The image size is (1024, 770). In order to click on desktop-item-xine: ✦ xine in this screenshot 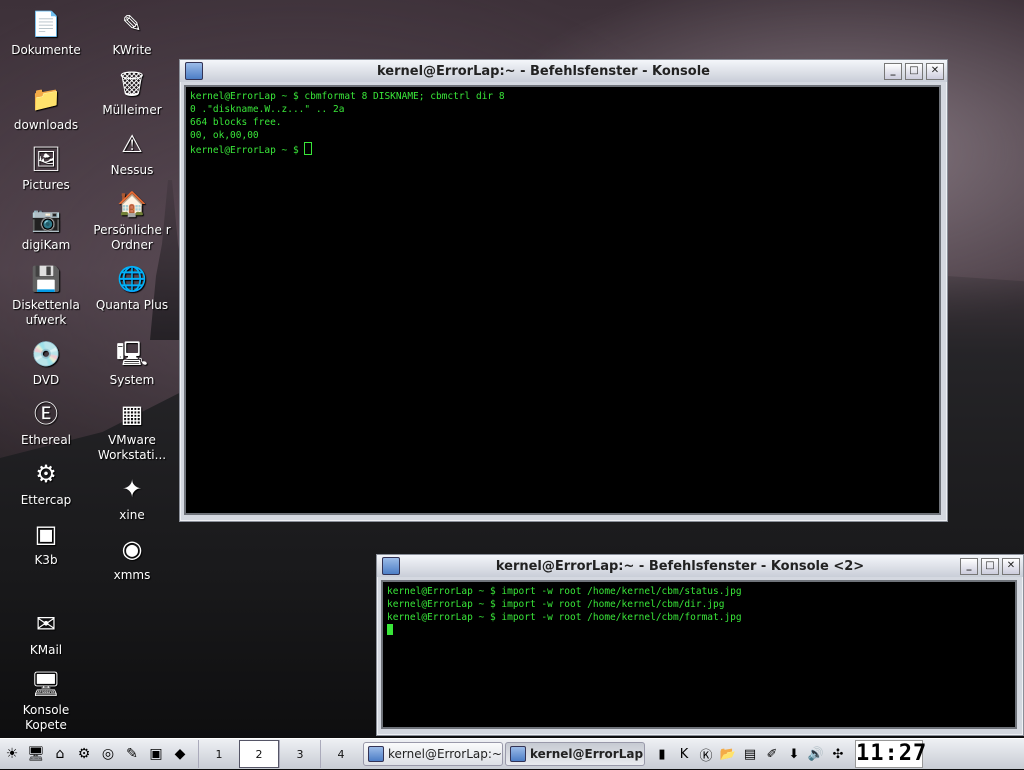, I will do `click(132, 498)`.